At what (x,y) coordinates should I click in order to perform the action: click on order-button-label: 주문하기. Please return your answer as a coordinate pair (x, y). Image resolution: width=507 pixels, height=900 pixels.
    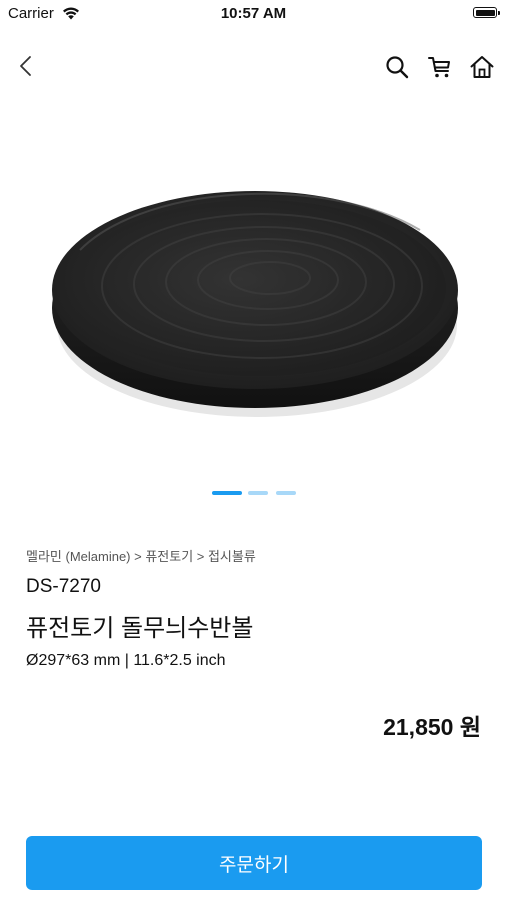
    Looking at the image, I should click on (254, 865).